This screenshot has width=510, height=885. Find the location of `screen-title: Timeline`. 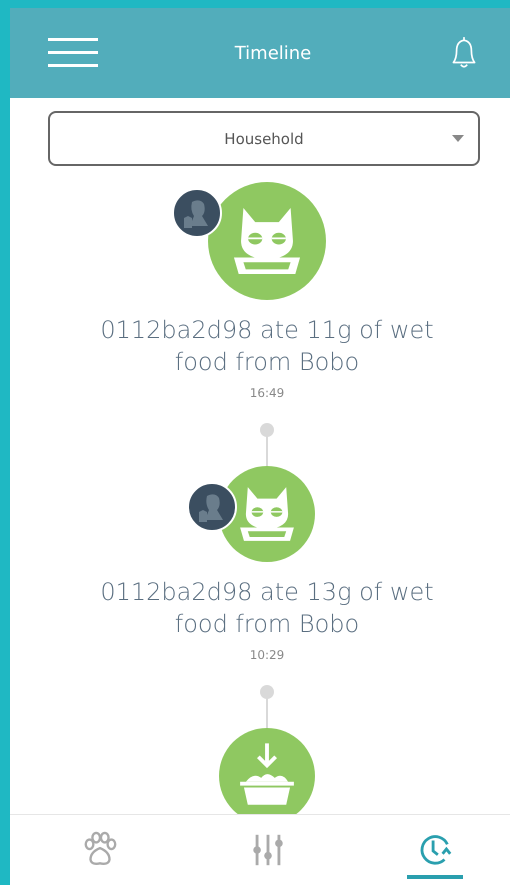

screen-title: Timeline is located at coordinates (273, 53).